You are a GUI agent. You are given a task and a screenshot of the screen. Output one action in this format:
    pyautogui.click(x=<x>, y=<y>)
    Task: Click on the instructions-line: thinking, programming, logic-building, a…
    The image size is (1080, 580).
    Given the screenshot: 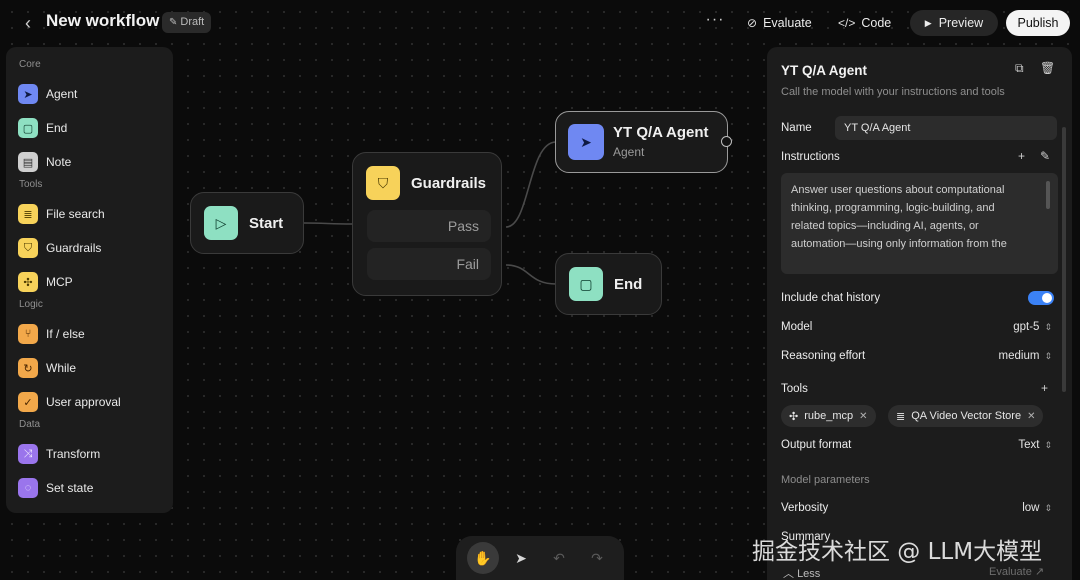 What is the action you would take?
    pyautogui.click(x=893, y=208)
    